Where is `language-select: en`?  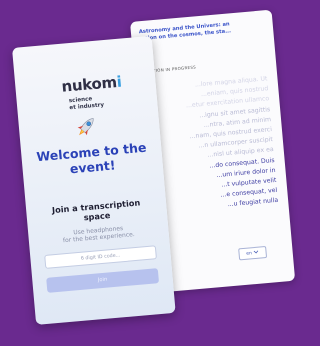
language-select: en is located at coordinates (253, 253).